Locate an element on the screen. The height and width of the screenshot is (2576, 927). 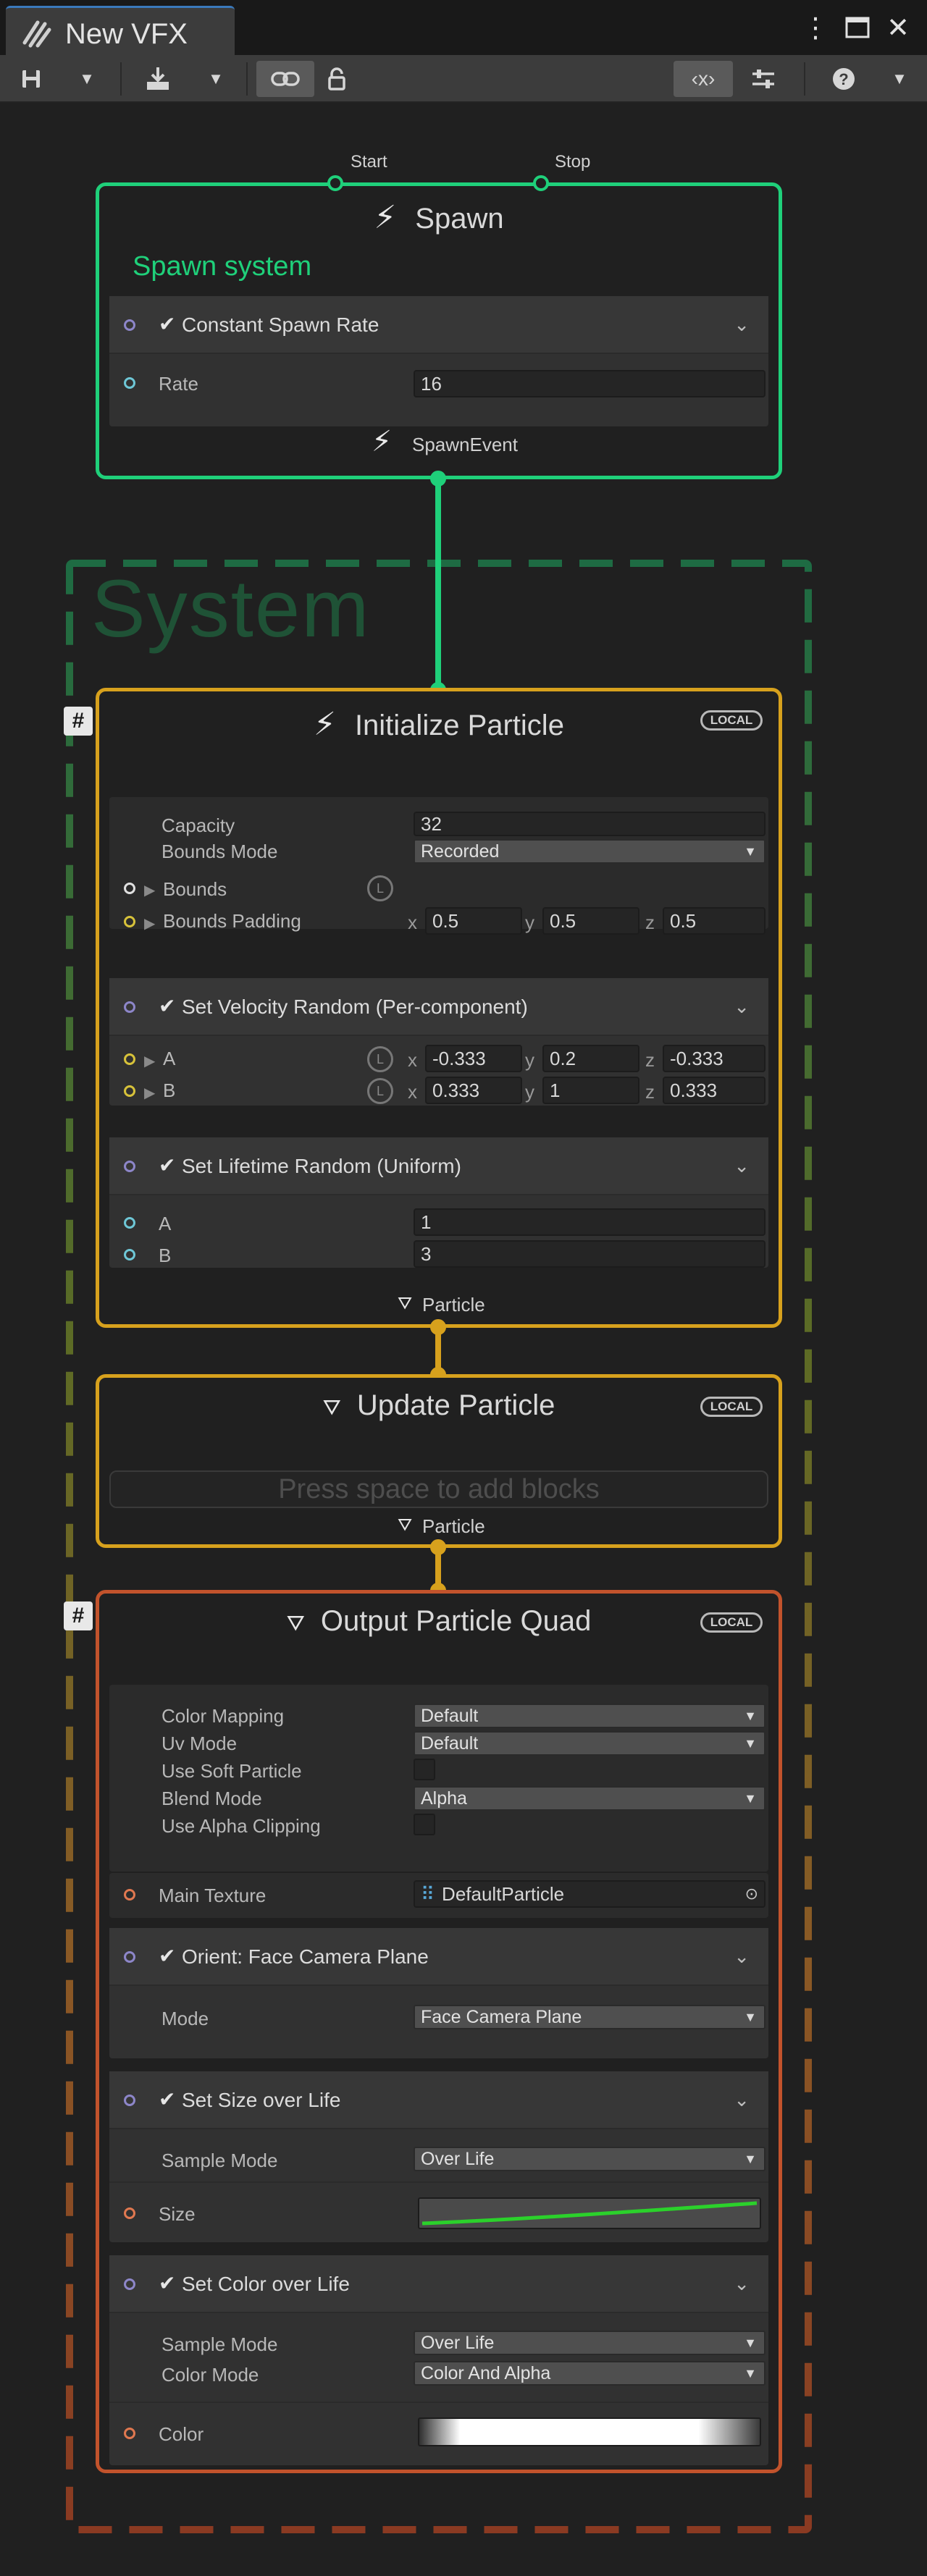
block-header: ✔ Set Color over Life ⌄ is located at coordinates (439, 2284).